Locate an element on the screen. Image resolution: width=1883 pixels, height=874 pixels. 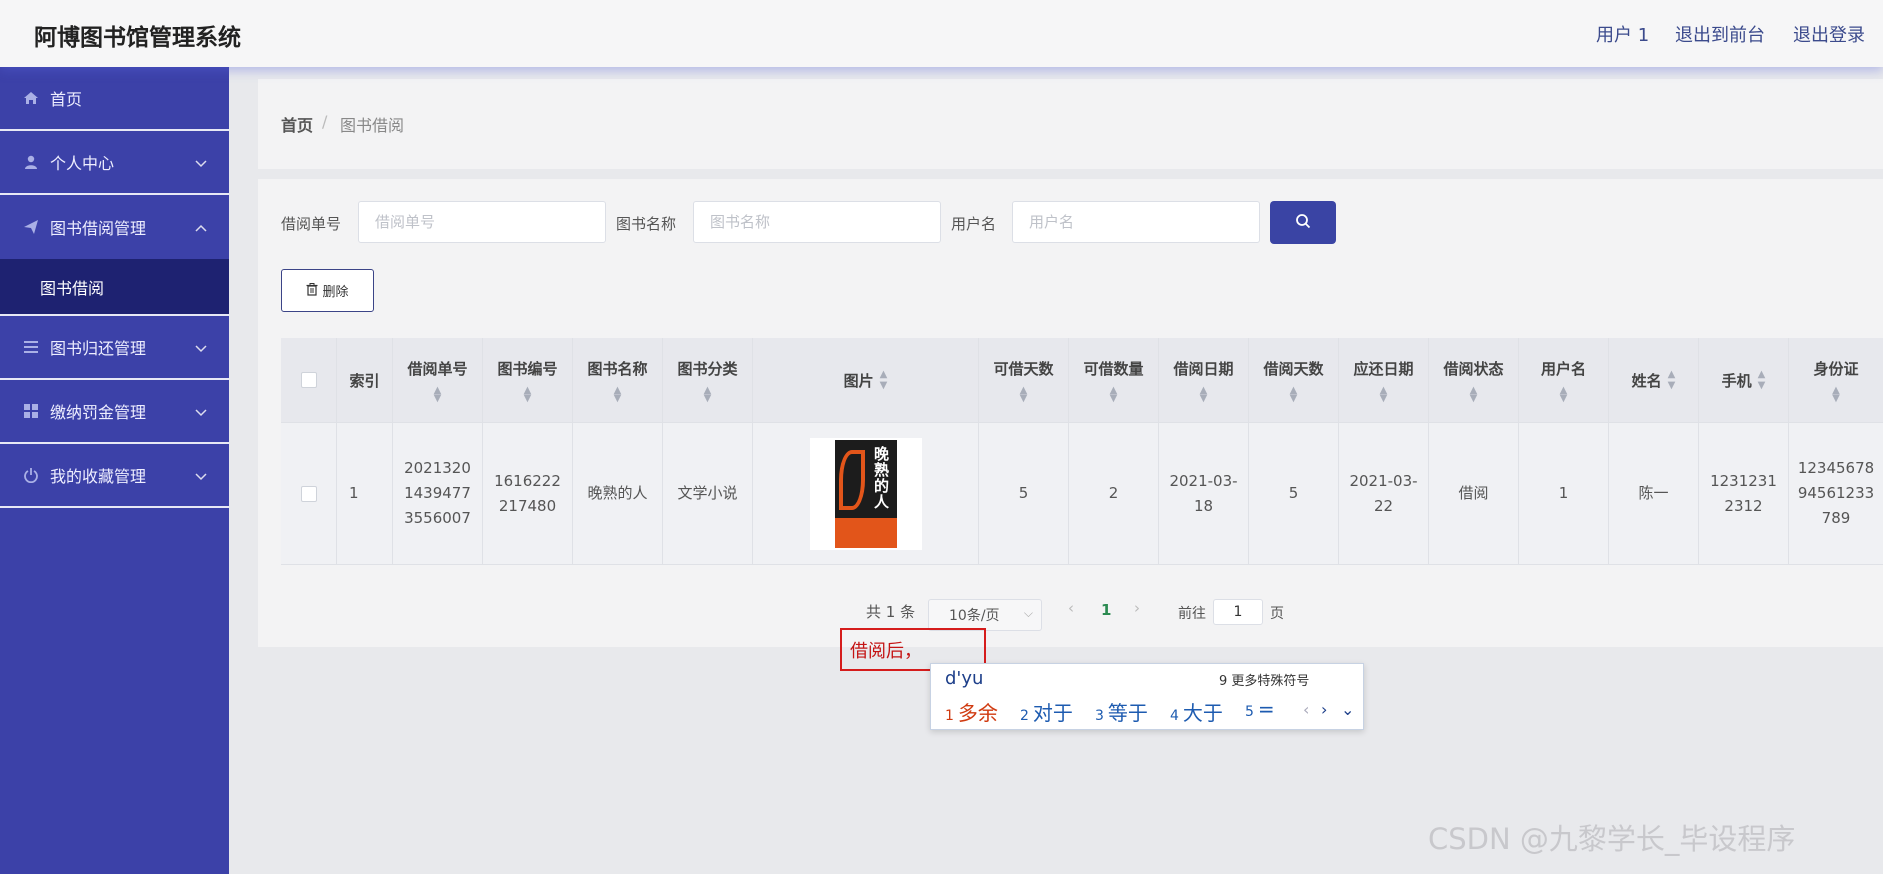
cell-id-card: 1234567894561233789 is located at coordinates (1836, 493).